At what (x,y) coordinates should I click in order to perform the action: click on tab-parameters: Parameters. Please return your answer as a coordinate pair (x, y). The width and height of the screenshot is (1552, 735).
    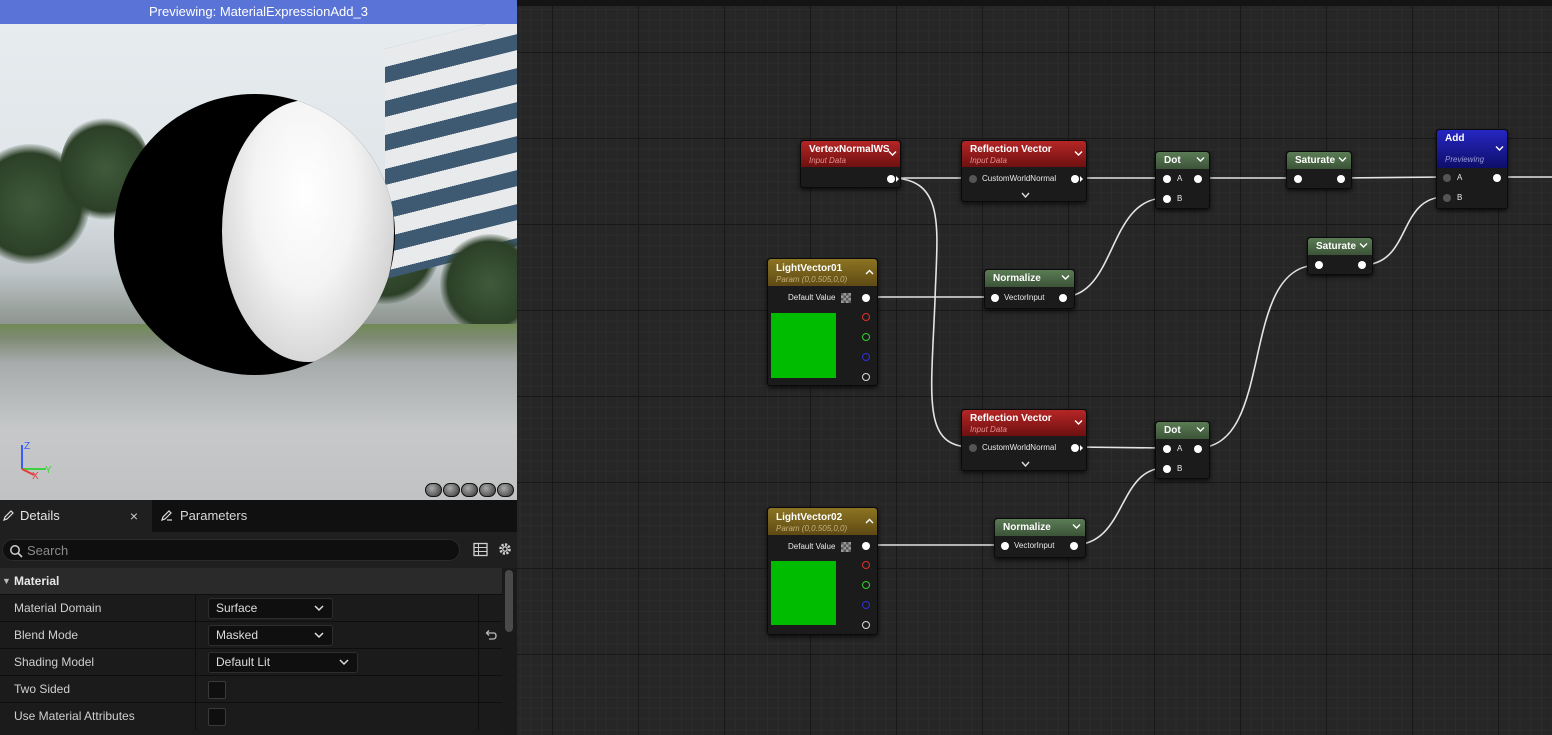
    Looking at the image, I should click on (238, 516).